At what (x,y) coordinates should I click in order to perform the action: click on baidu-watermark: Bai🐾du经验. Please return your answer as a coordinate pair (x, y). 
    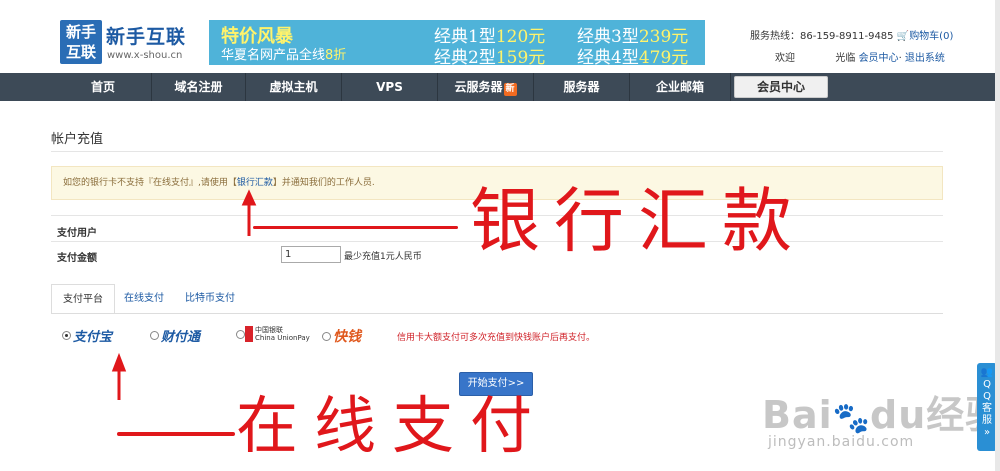
    Looking at the image, I should click on (881, 415).